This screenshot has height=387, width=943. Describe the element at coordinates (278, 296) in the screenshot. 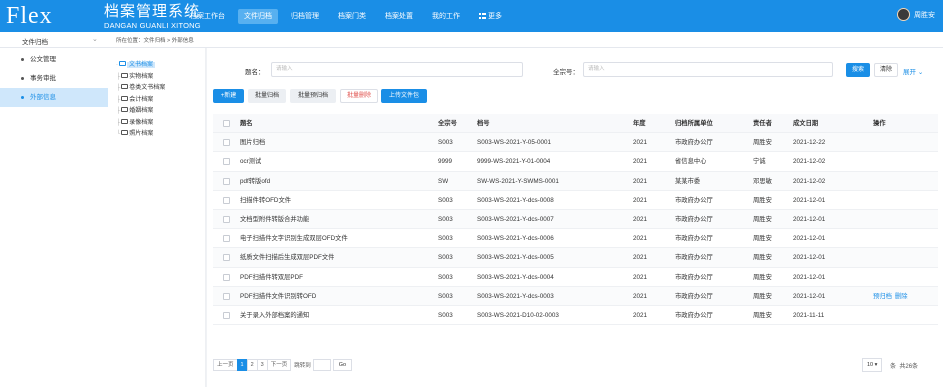

I see `cell-title: PDF扫描件文件识别转OFD` at that location.